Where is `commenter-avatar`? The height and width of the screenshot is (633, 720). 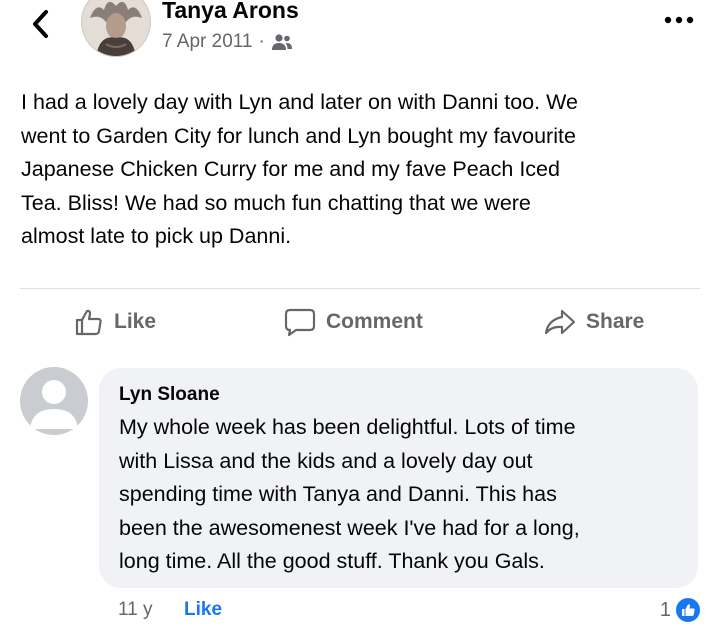 commenter-avatar is located at coordinates (54, 401).